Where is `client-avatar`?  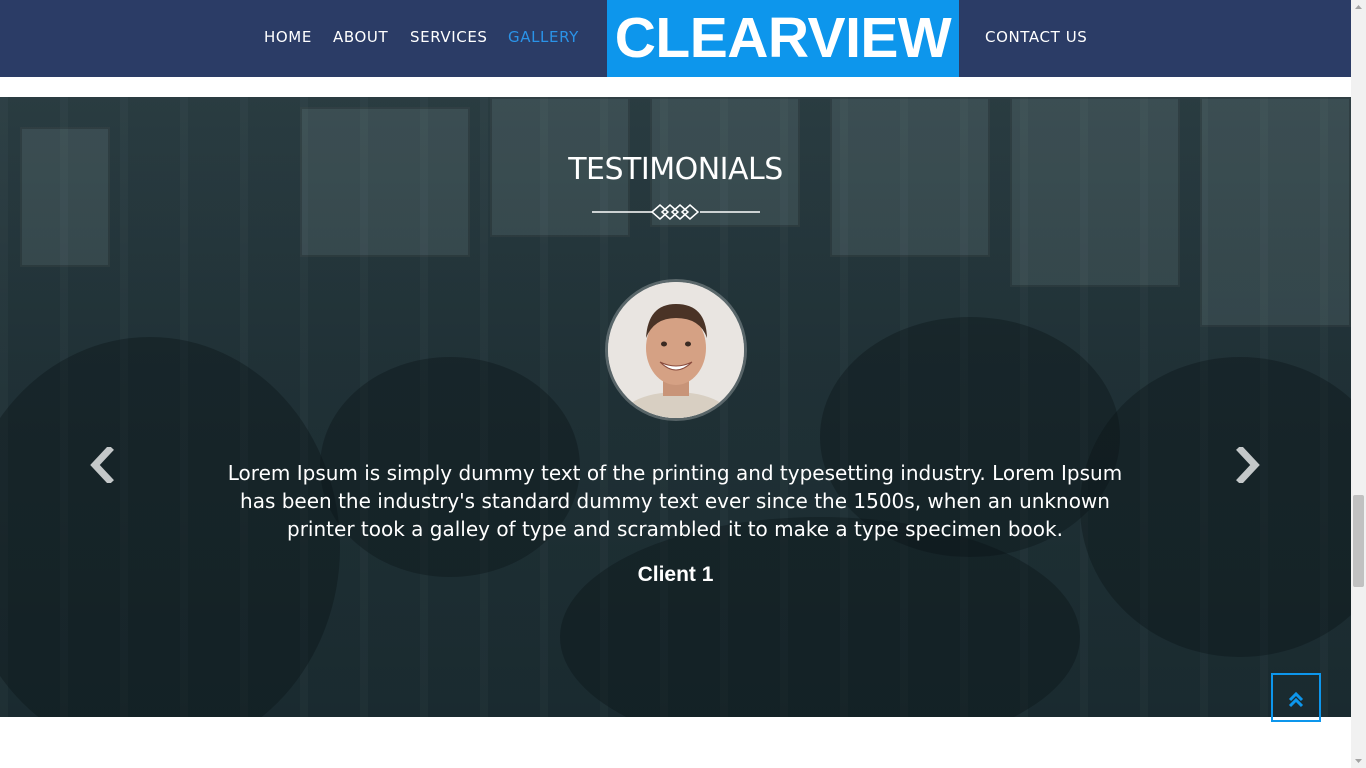
client-avatar is located at coordinates (676, 350).